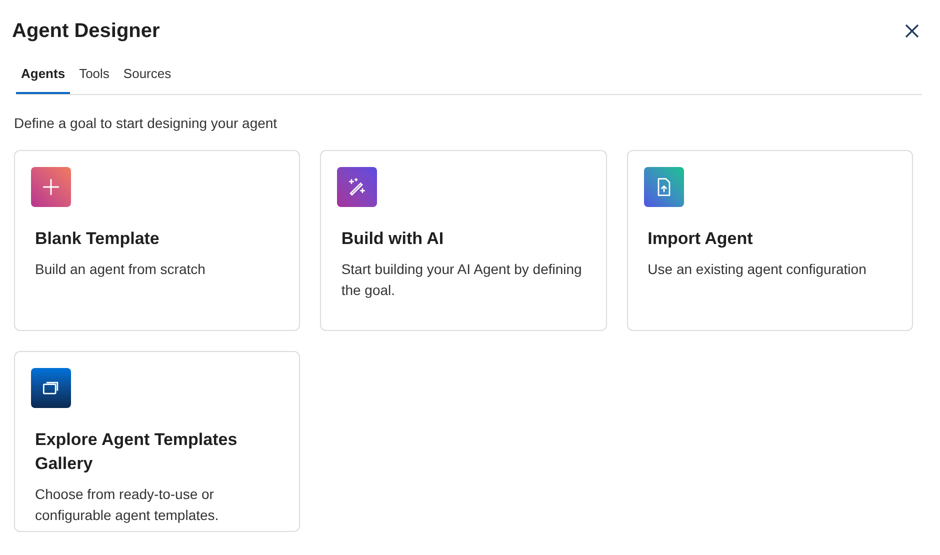 The width and height of the screenshot is (940, 555). What do you see at coordinates (664, 186) in the screenshot?
I see `file-upload-icon` at bounding box center [664, 186].